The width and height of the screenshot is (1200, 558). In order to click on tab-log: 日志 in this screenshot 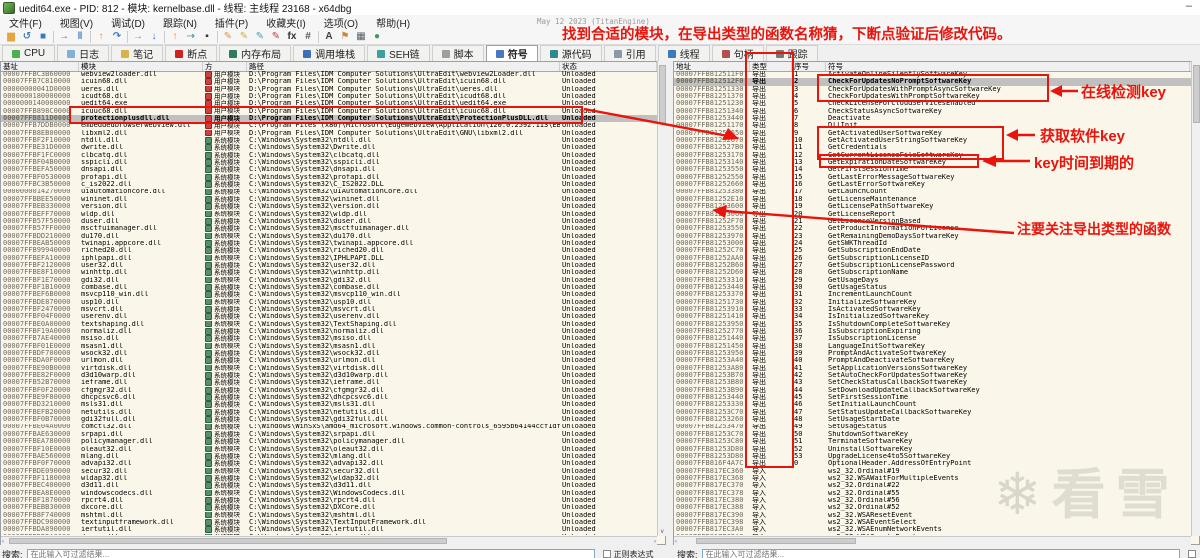, I will do `click(83, 53)`.